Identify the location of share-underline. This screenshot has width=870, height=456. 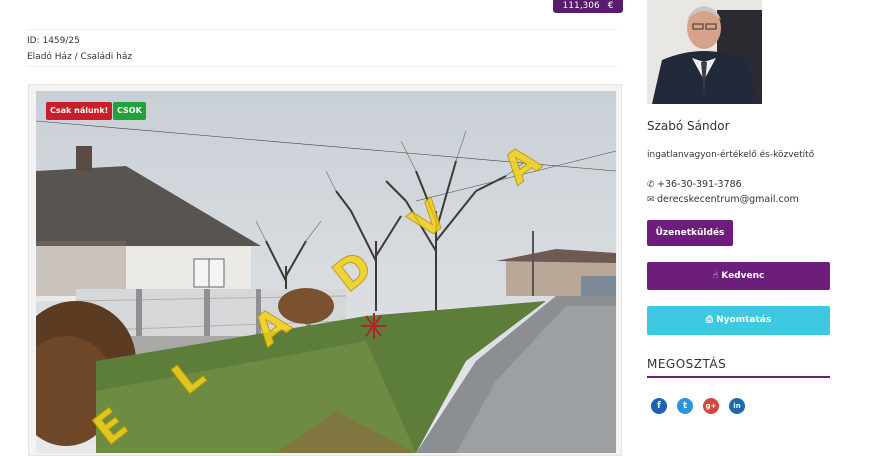
(738, 377).